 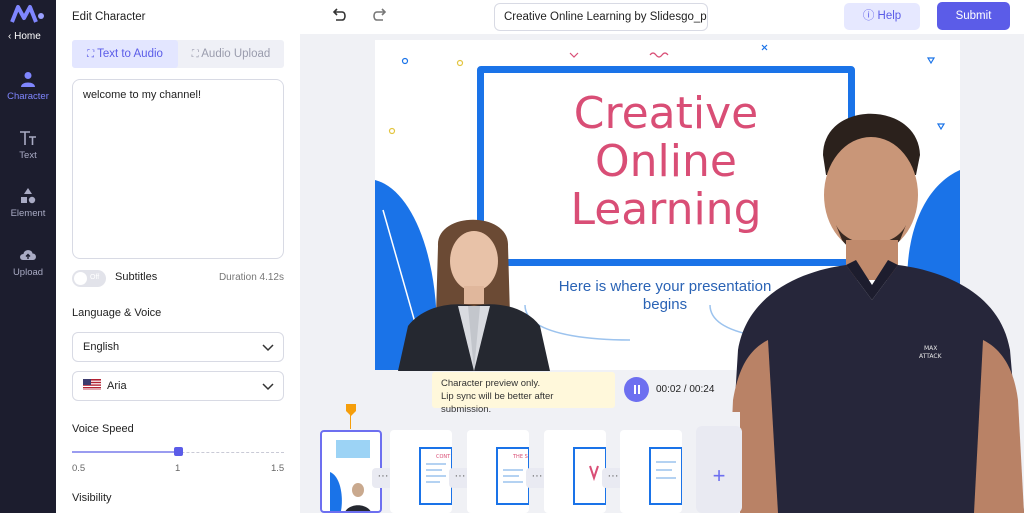 I want to click on voice-speed-thumb, so click(x=178, y=451).